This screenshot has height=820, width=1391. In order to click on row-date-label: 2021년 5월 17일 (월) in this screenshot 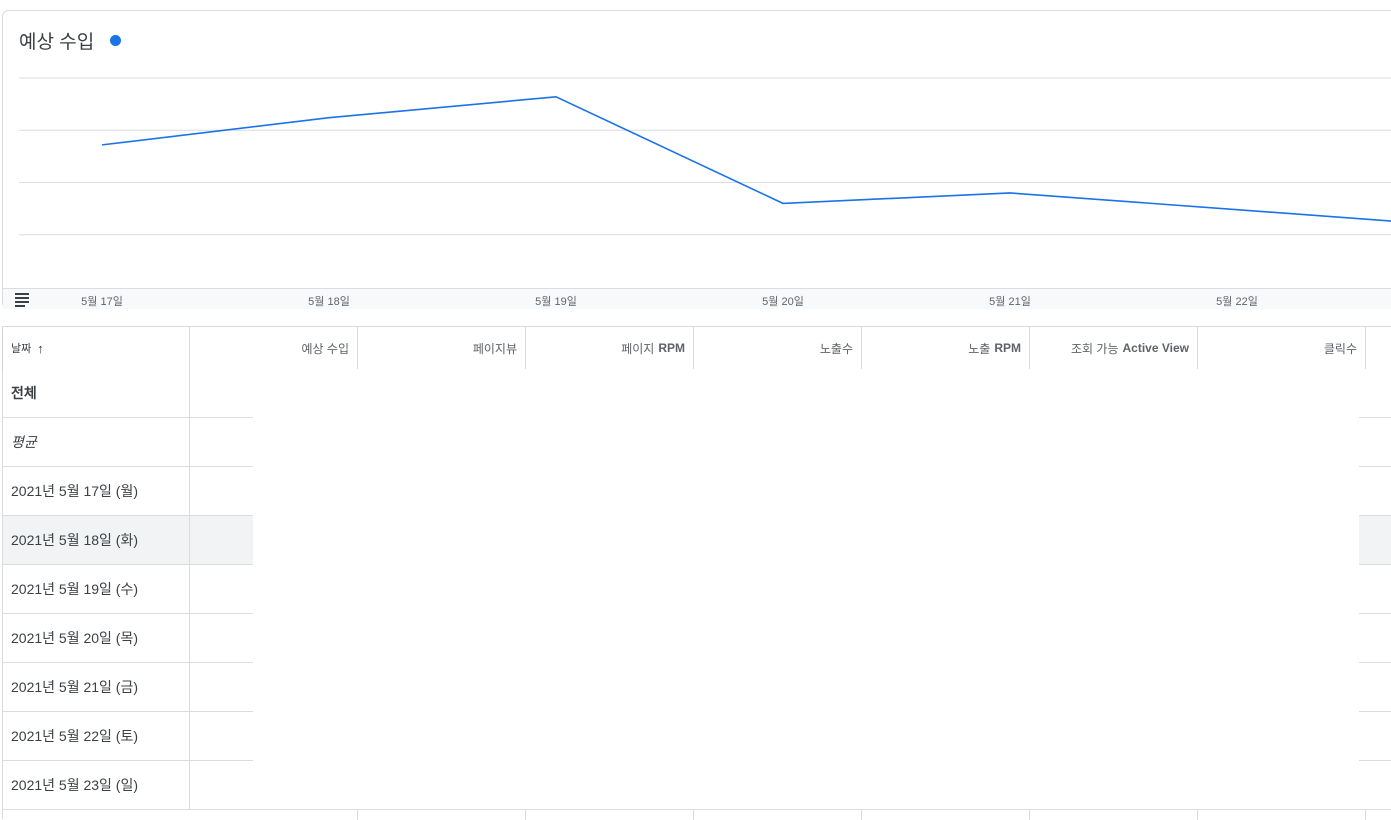, I will do `click(96, 491)`.